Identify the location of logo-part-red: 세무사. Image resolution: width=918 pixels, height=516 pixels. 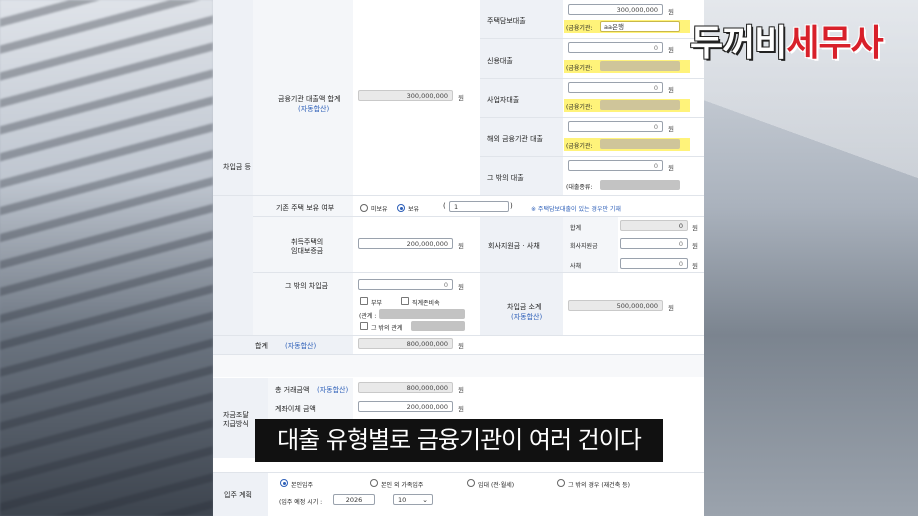
(834, 43).